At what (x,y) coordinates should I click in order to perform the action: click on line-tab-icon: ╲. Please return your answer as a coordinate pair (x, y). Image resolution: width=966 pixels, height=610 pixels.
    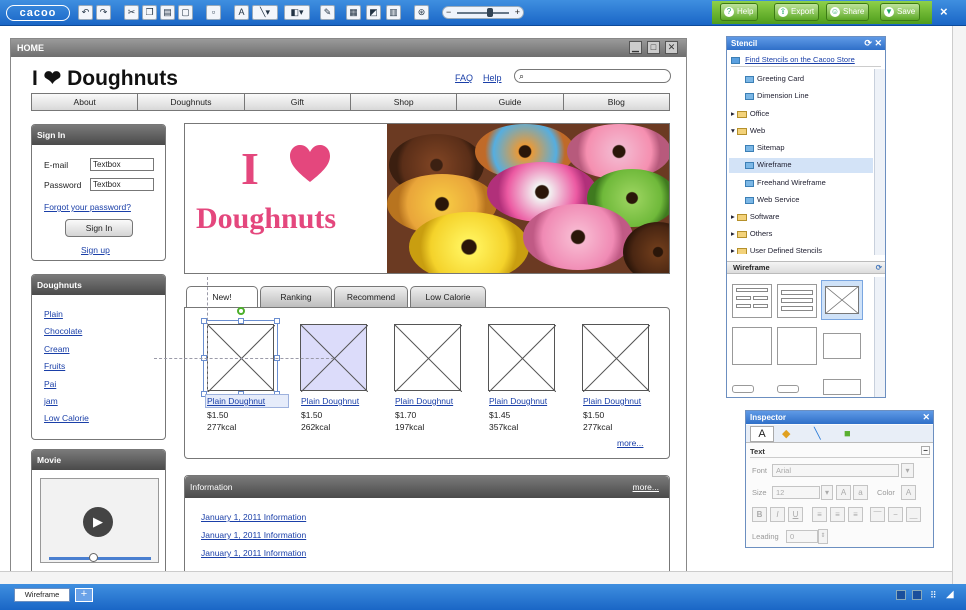
    Looking at the image, I should click on (823, 434).